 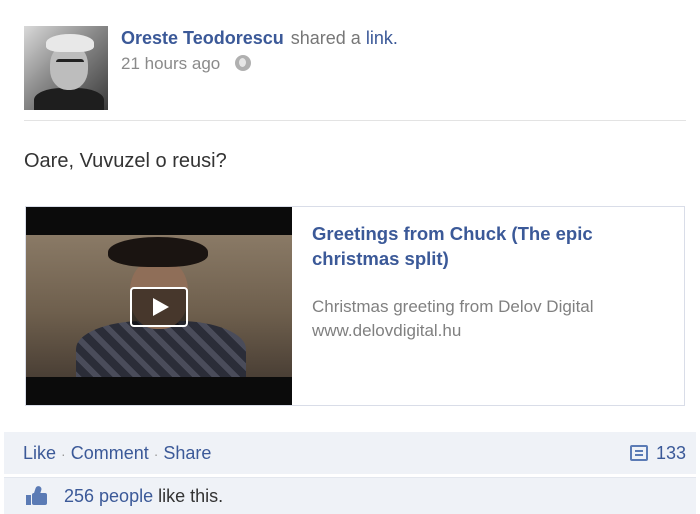 What do you see at coordinates (187, 453) in the screenshot?
I see `share-link: Share` at bounding box center [187, 453].